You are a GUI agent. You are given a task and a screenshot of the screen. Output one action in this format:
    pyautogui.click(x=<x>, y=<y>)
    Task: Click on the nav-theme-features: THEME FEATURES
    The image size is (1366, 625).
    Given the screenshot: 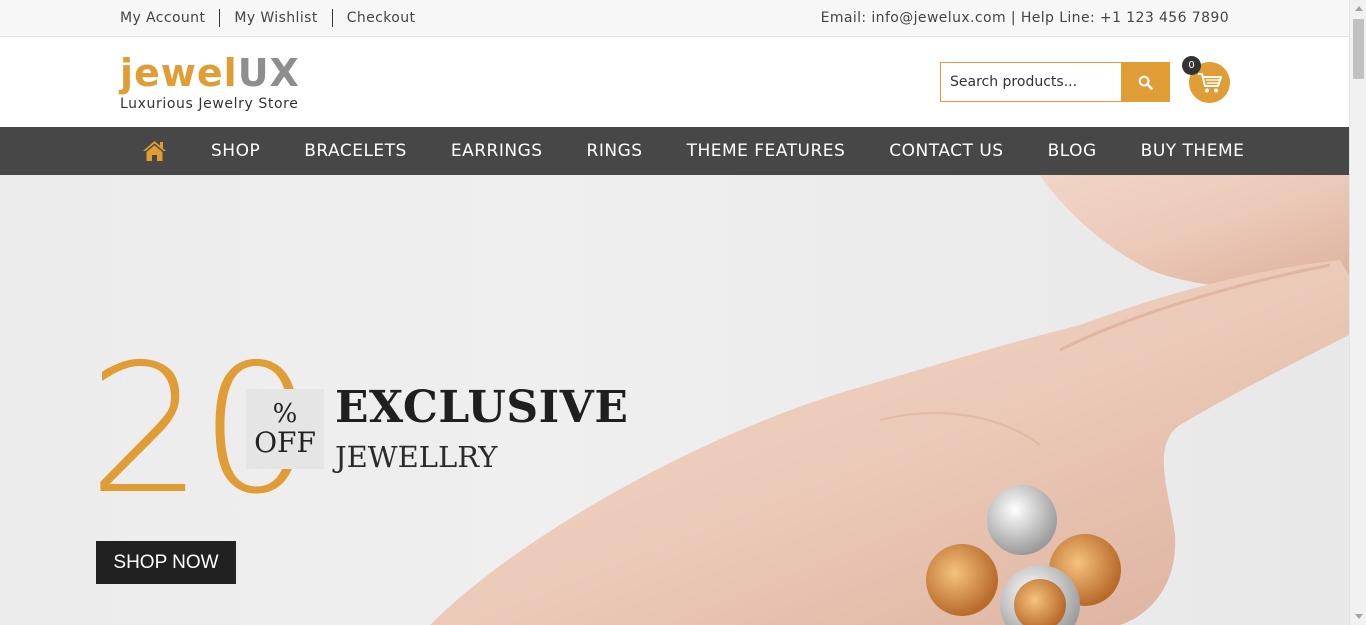 What is the action you would take?
    pyautogui.click(x=766, y=151)
    